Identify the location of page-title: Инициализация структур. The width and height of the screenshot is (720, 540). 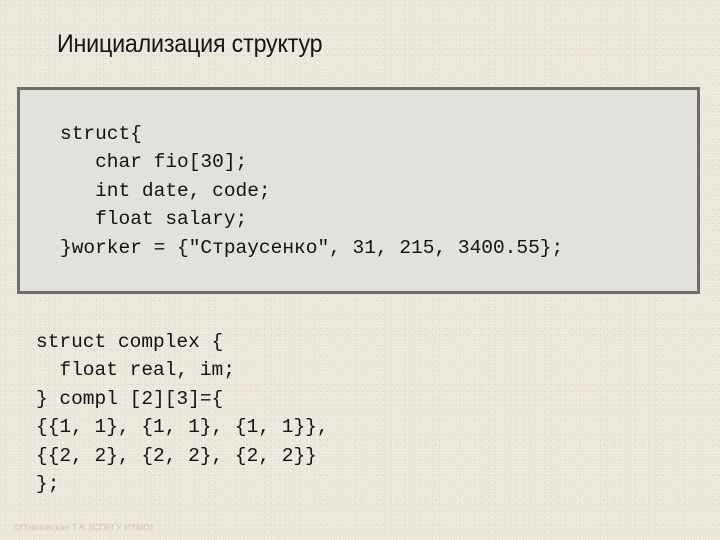
(190, 44).